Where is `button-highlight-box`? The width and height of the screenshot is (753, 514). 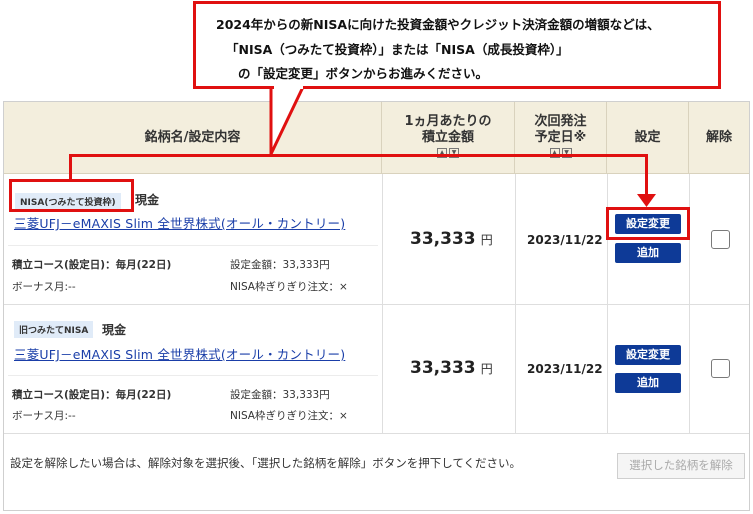 button-highlight-box is located at coordinates (648, 223).